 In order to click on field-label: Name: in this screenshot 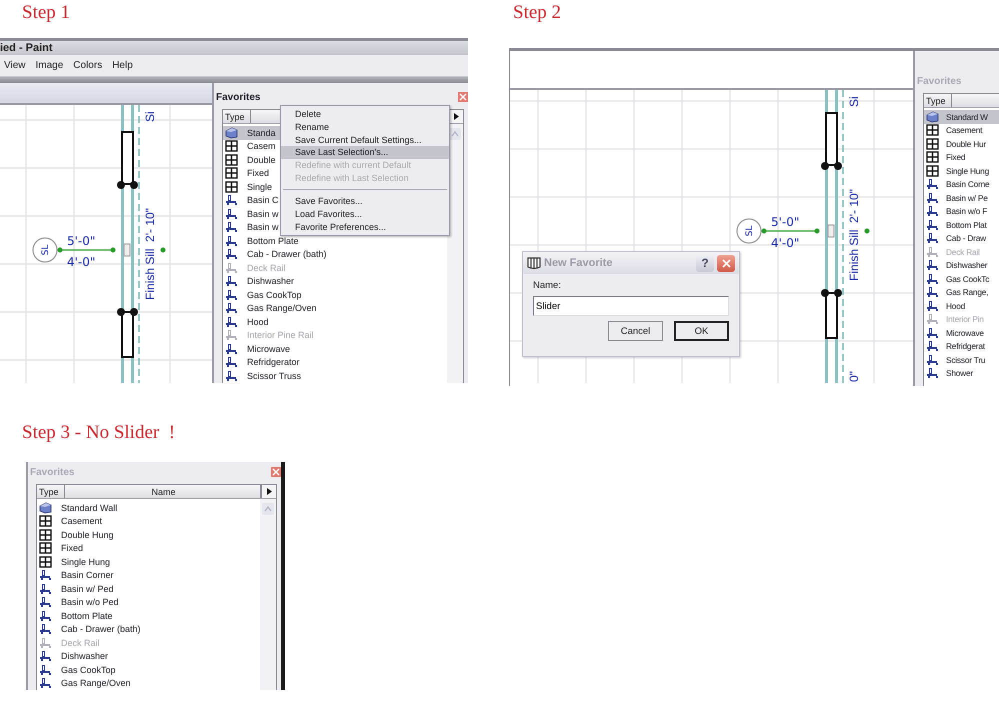, I will do `click(547, 285)`.